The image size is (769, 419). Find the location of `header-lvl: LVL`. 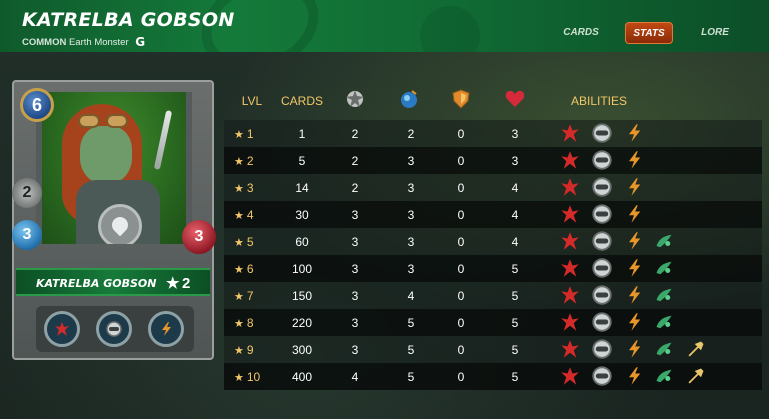

header-lvl: LVL is located at coordinates (252, 101).